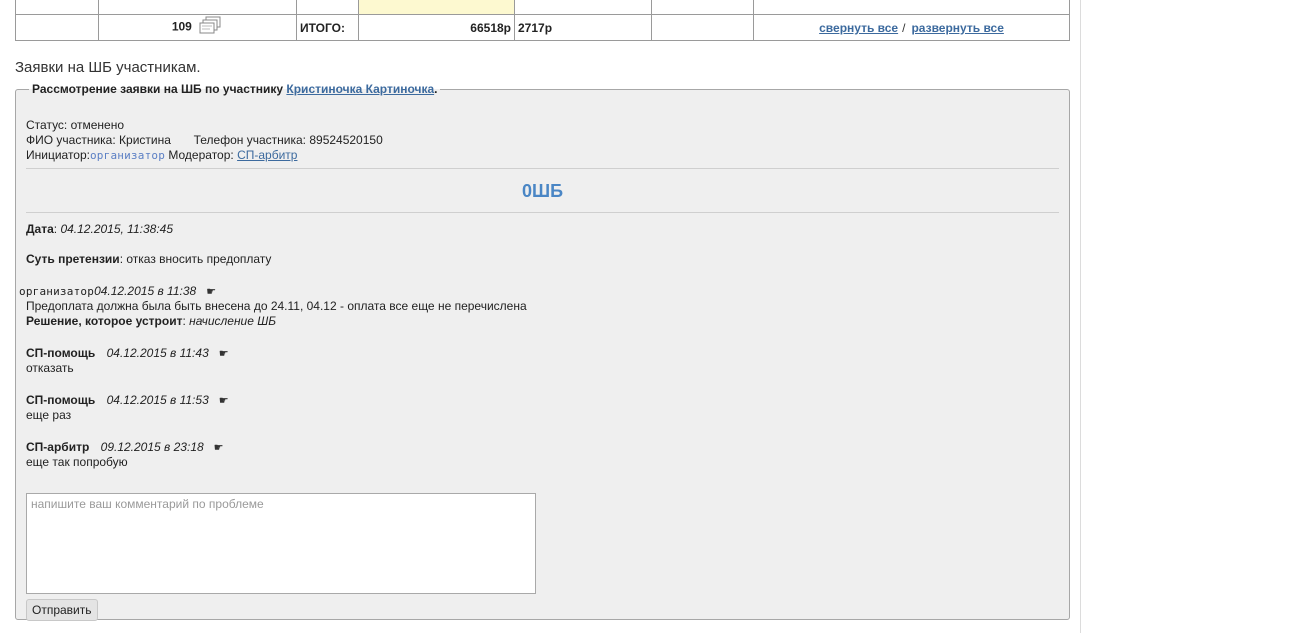 This screenshot has width=1295, height=633. What do you see at coordinates (49, 415) in the screenshot?
I see `comment-text: еще раз` at bounding box center [49, 415].